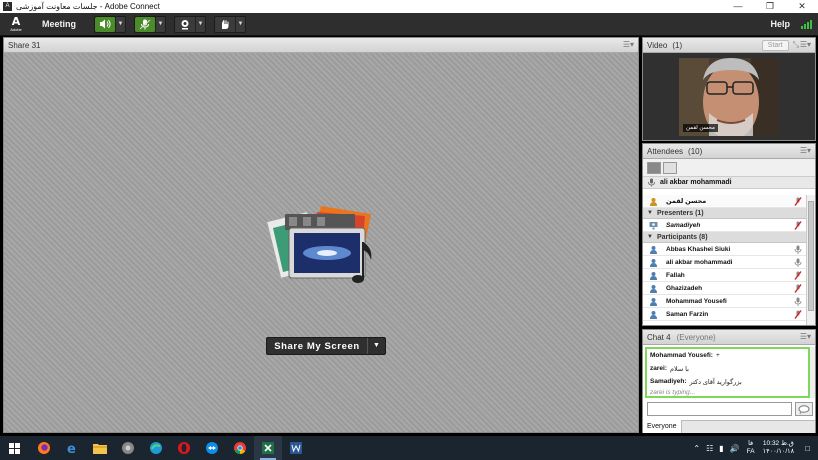 This screenshot has width=818, height=460. What do you see at coordinates (724, 314) in the screenshot?
I see `attendee-row: Saman Farzin` at bounding box center [724, 314].